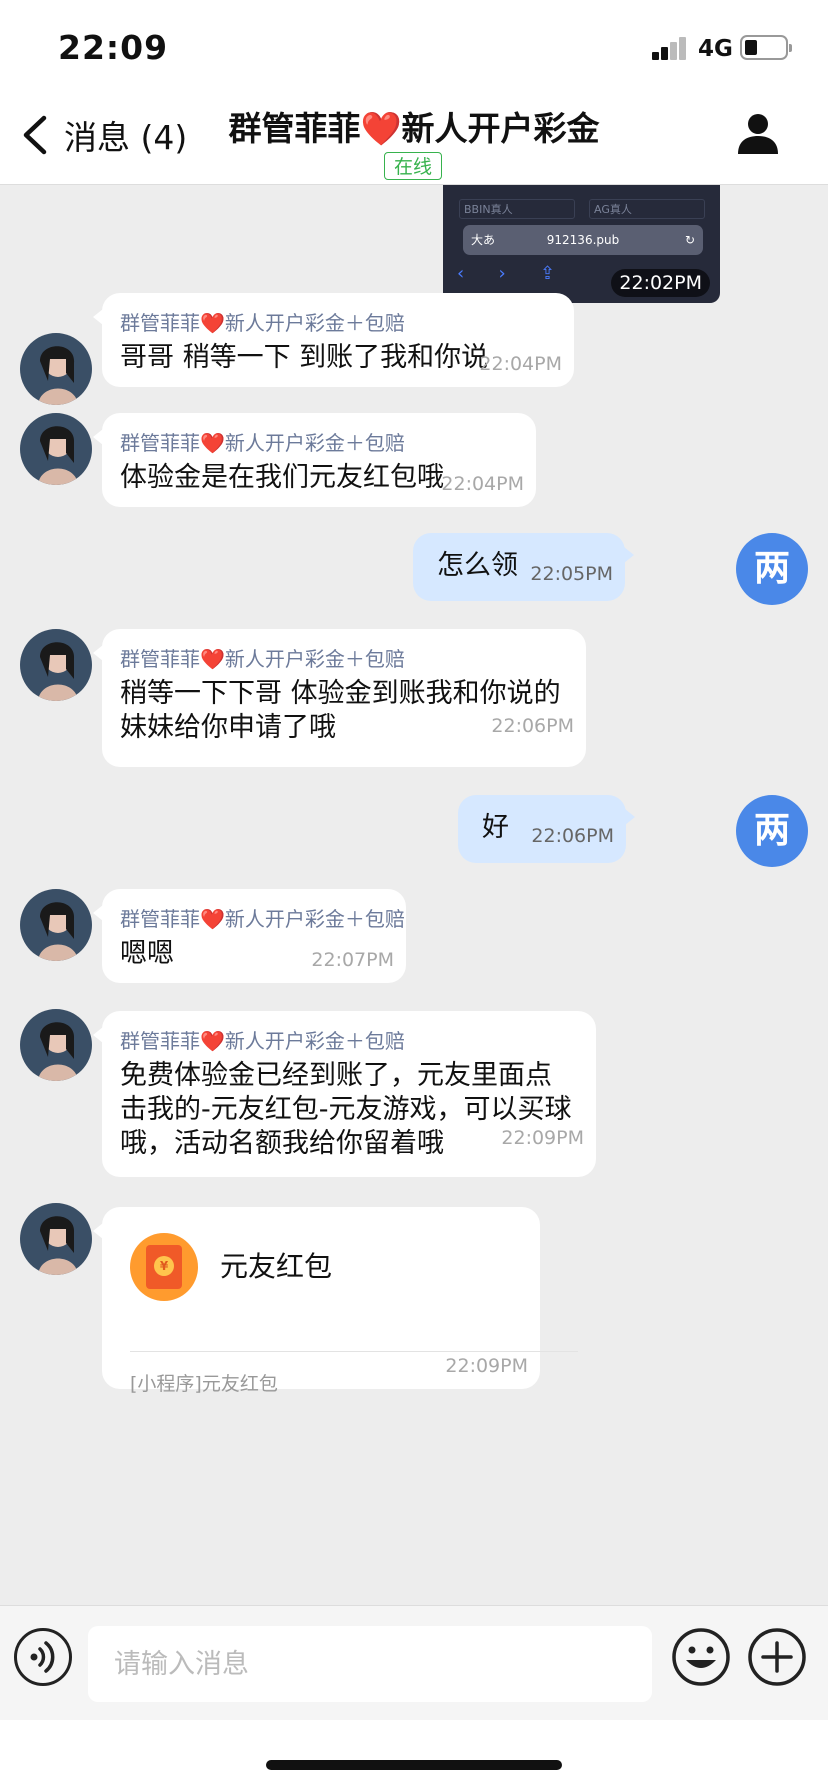 This screenshot has height=1792, width=828. Describe the element at coordinates (414, 1756) in the screenshot. I see `bottom-safe-area` at that location.